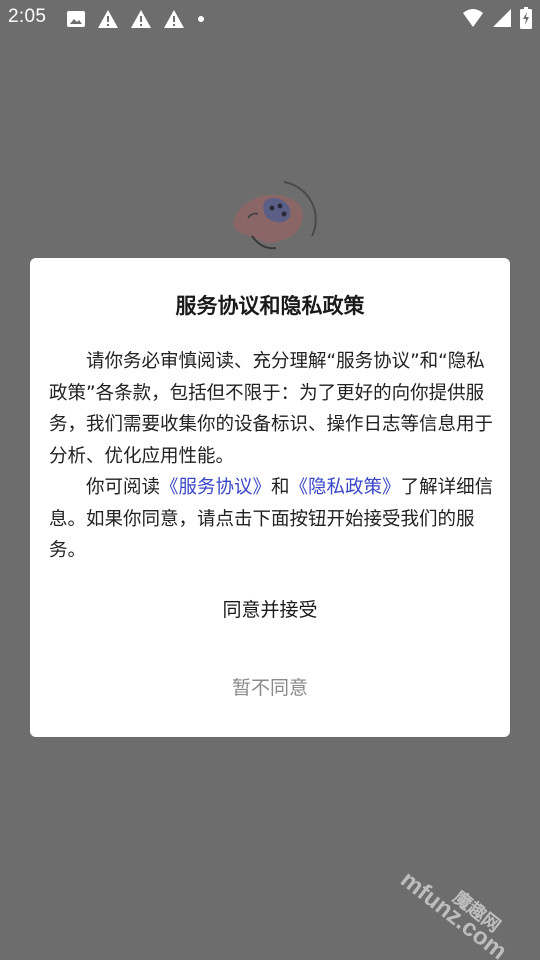 This screenshot has height=960, width=540. Describe the element at coordinates (345, 487) in the screenshot. I see `privacy-policy-link: 《隐私政策》` at that location.